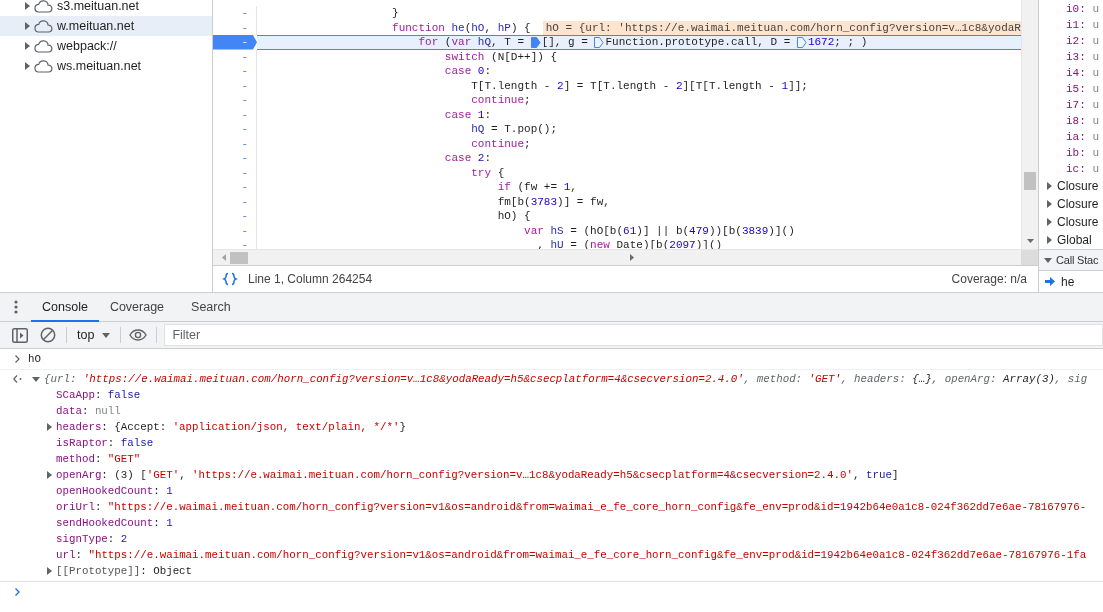 Image resolution: width=1103 pixels, height=612 pixels. Describe the element at coordinates (625, 257) in the screenshot. I see `horizontal-scrollbar` at that location.